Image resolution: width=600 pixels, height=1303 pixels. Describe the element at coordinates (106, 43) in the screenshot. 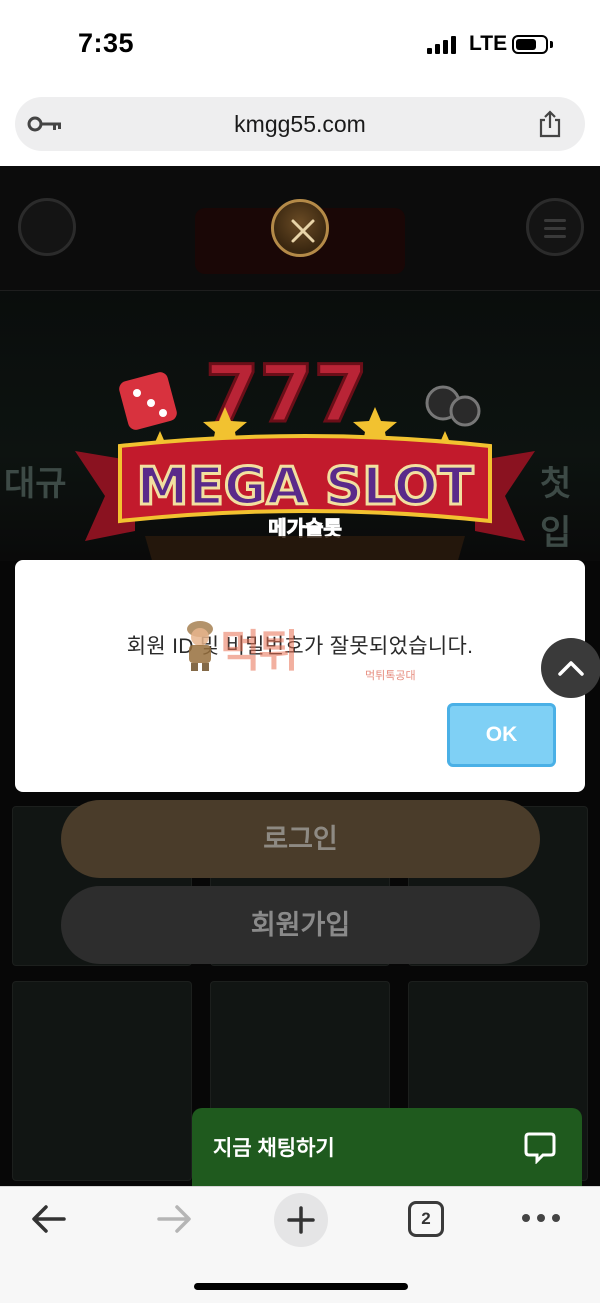

I see `status-time: 7:35` at that location.